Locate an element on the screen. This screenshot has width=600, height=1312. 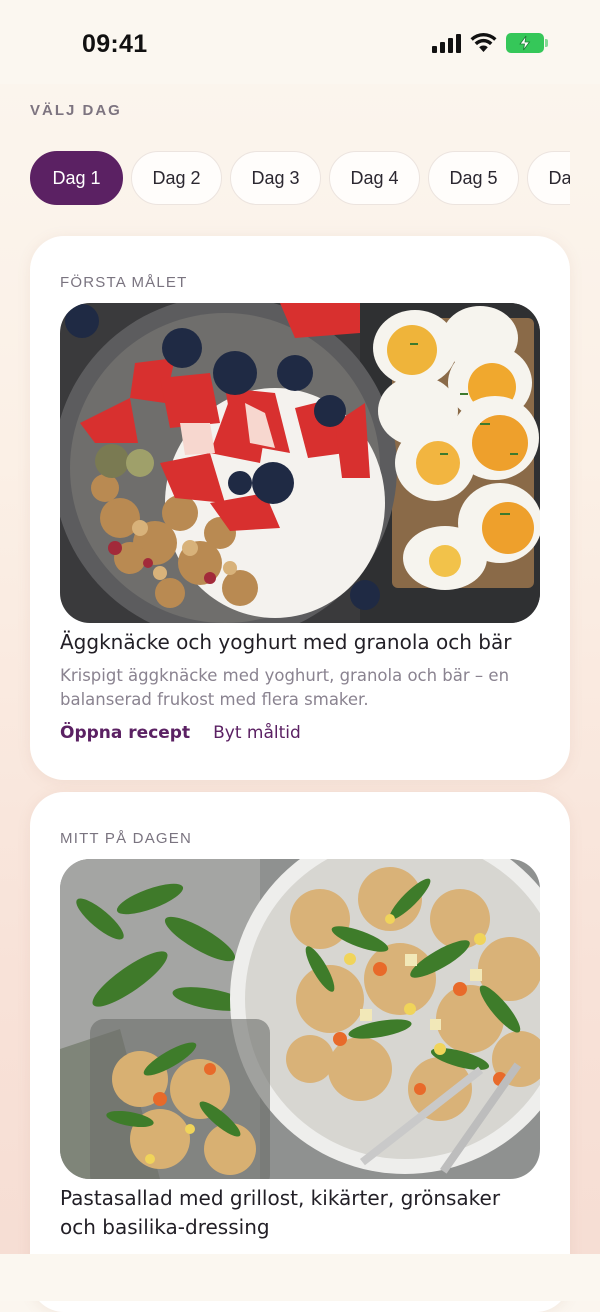
wifi-icon is located at coordinates (483, 42).